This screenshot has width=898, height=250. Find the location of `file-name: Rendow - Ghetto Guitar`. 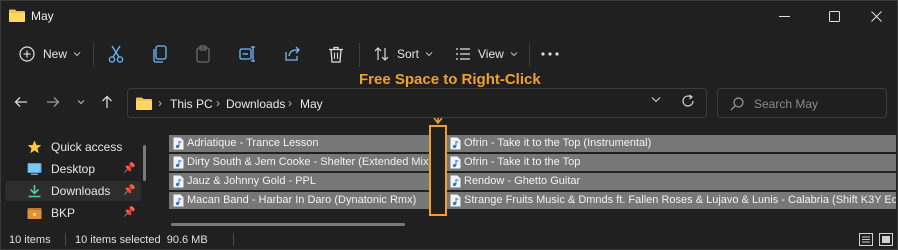

file-name: Rendow - Ghetto Guitar is located at coordinates (522, 181).